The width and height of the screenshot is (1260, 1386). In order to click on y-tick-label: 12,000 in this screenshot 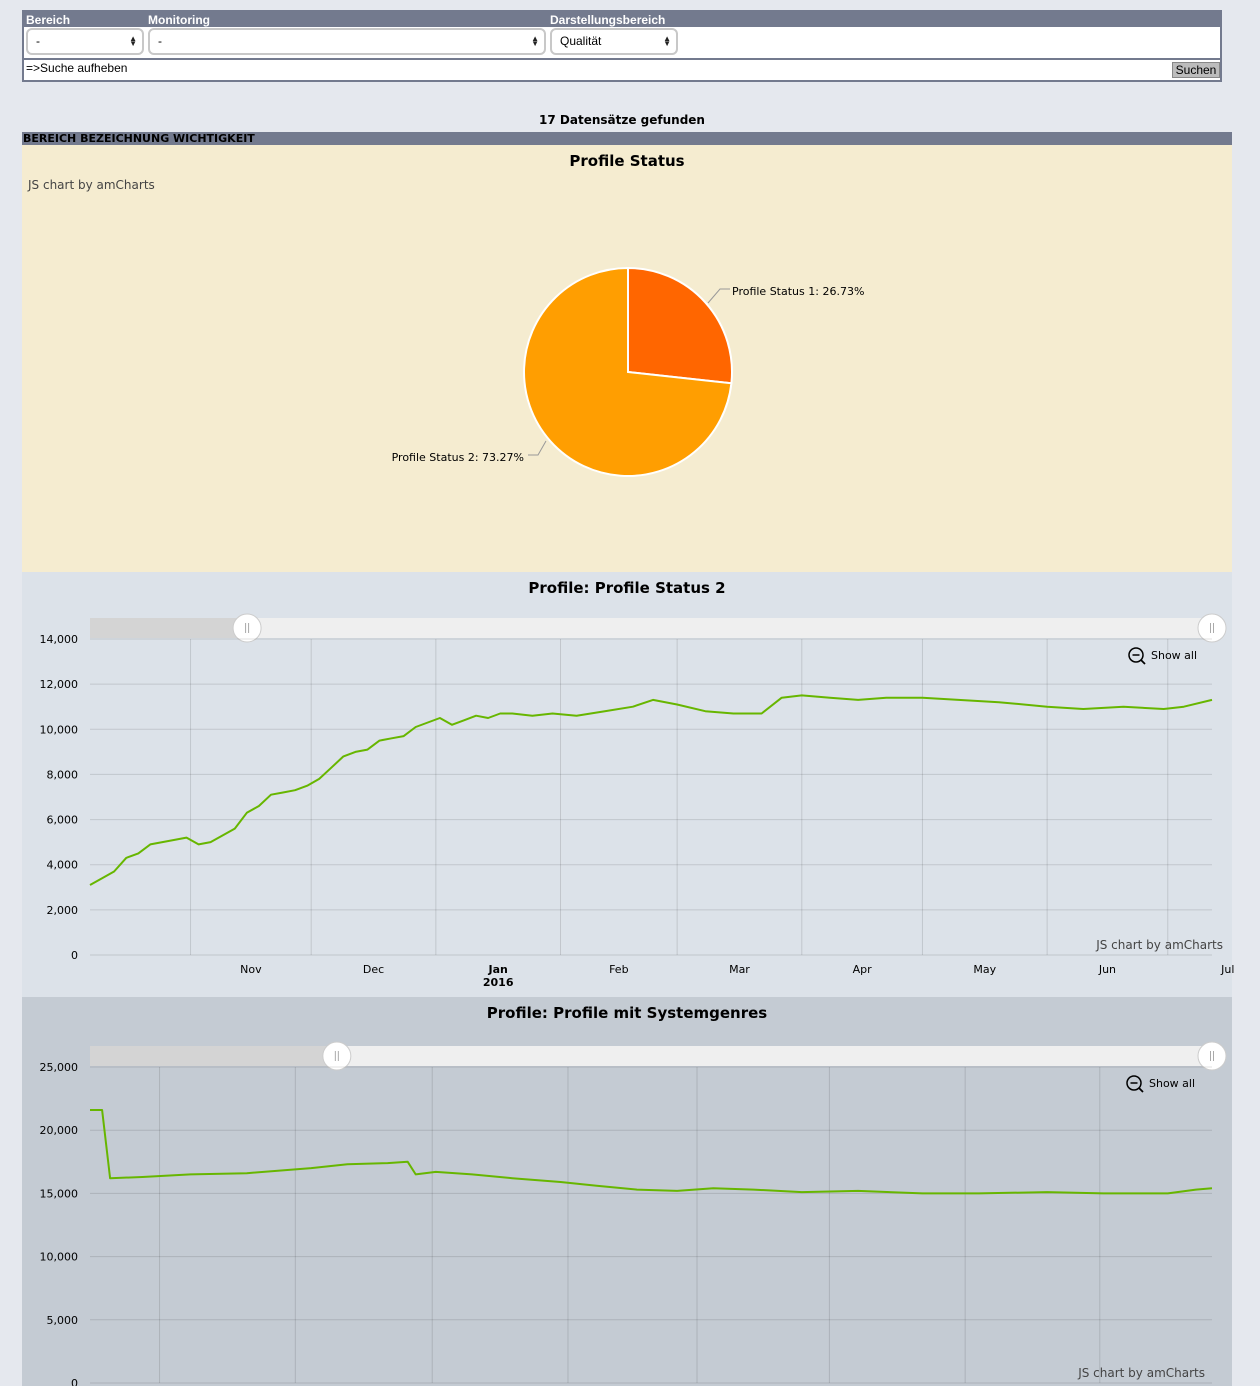, I will do `click(59, 684)`.